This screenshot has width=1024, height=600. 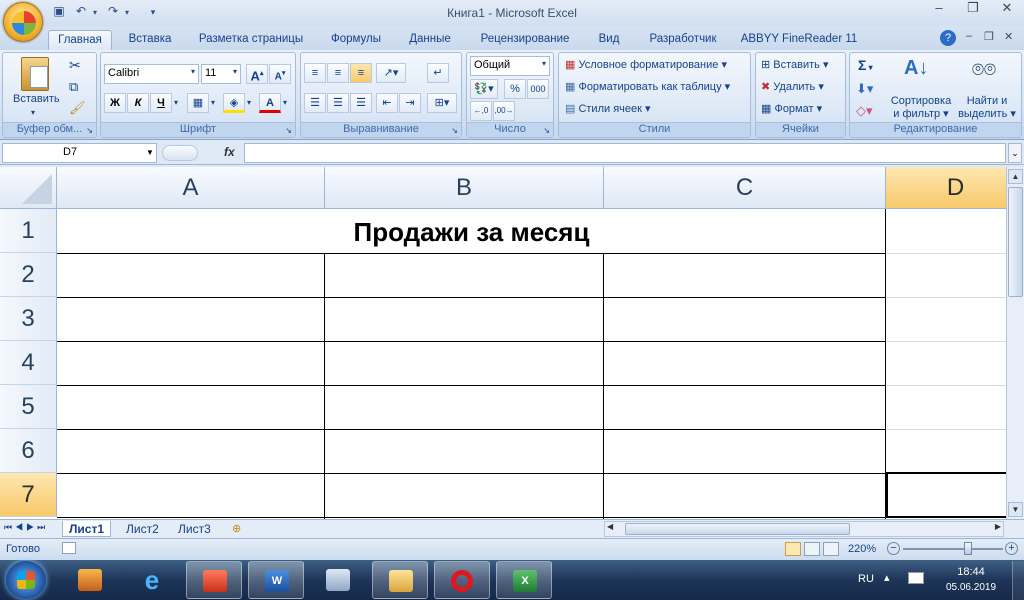 I want to click on page-break-view-icon, so click(x=831, y=549).